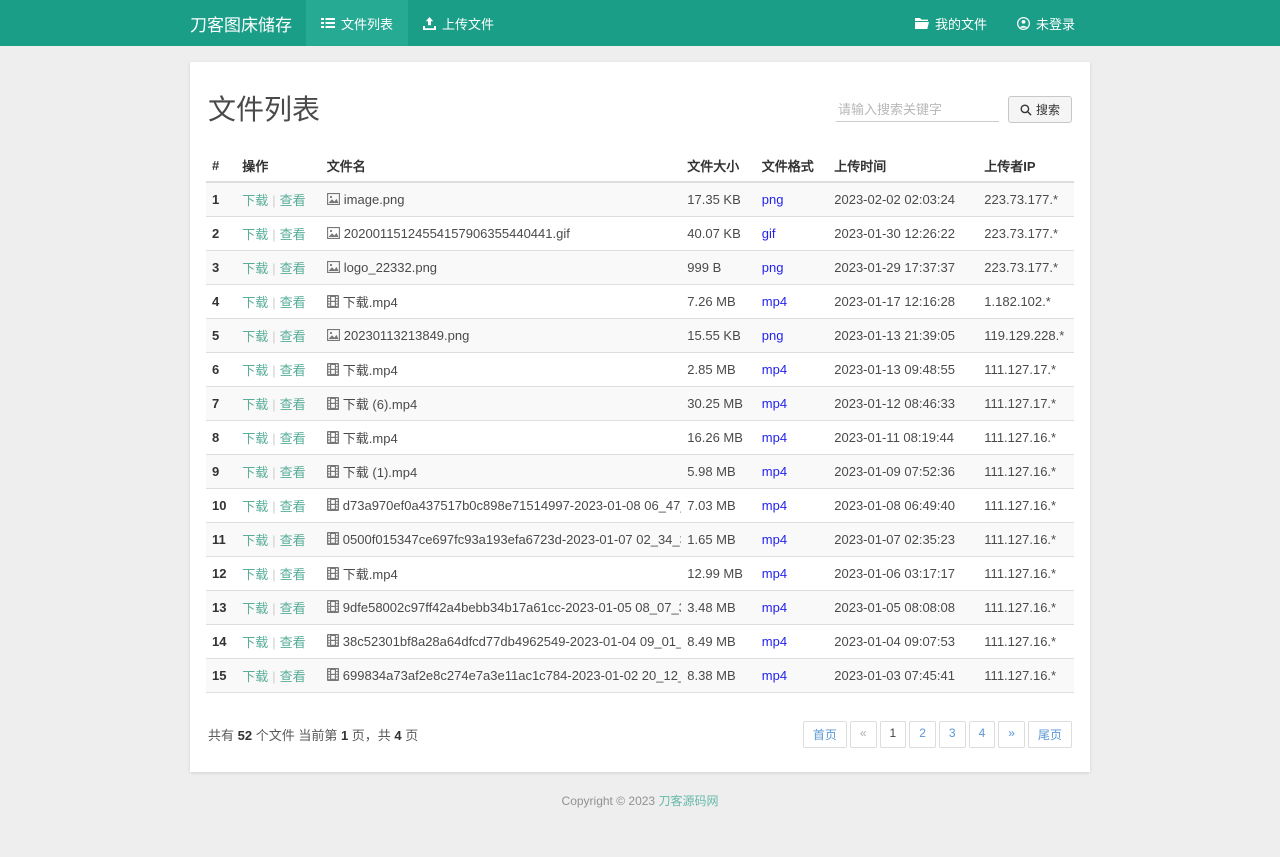 This screenshot has width=1280, height=857. What do you see at coordinates (917, 109) in the screenshot?
I see `search-input` at bounding box center [917, 109].